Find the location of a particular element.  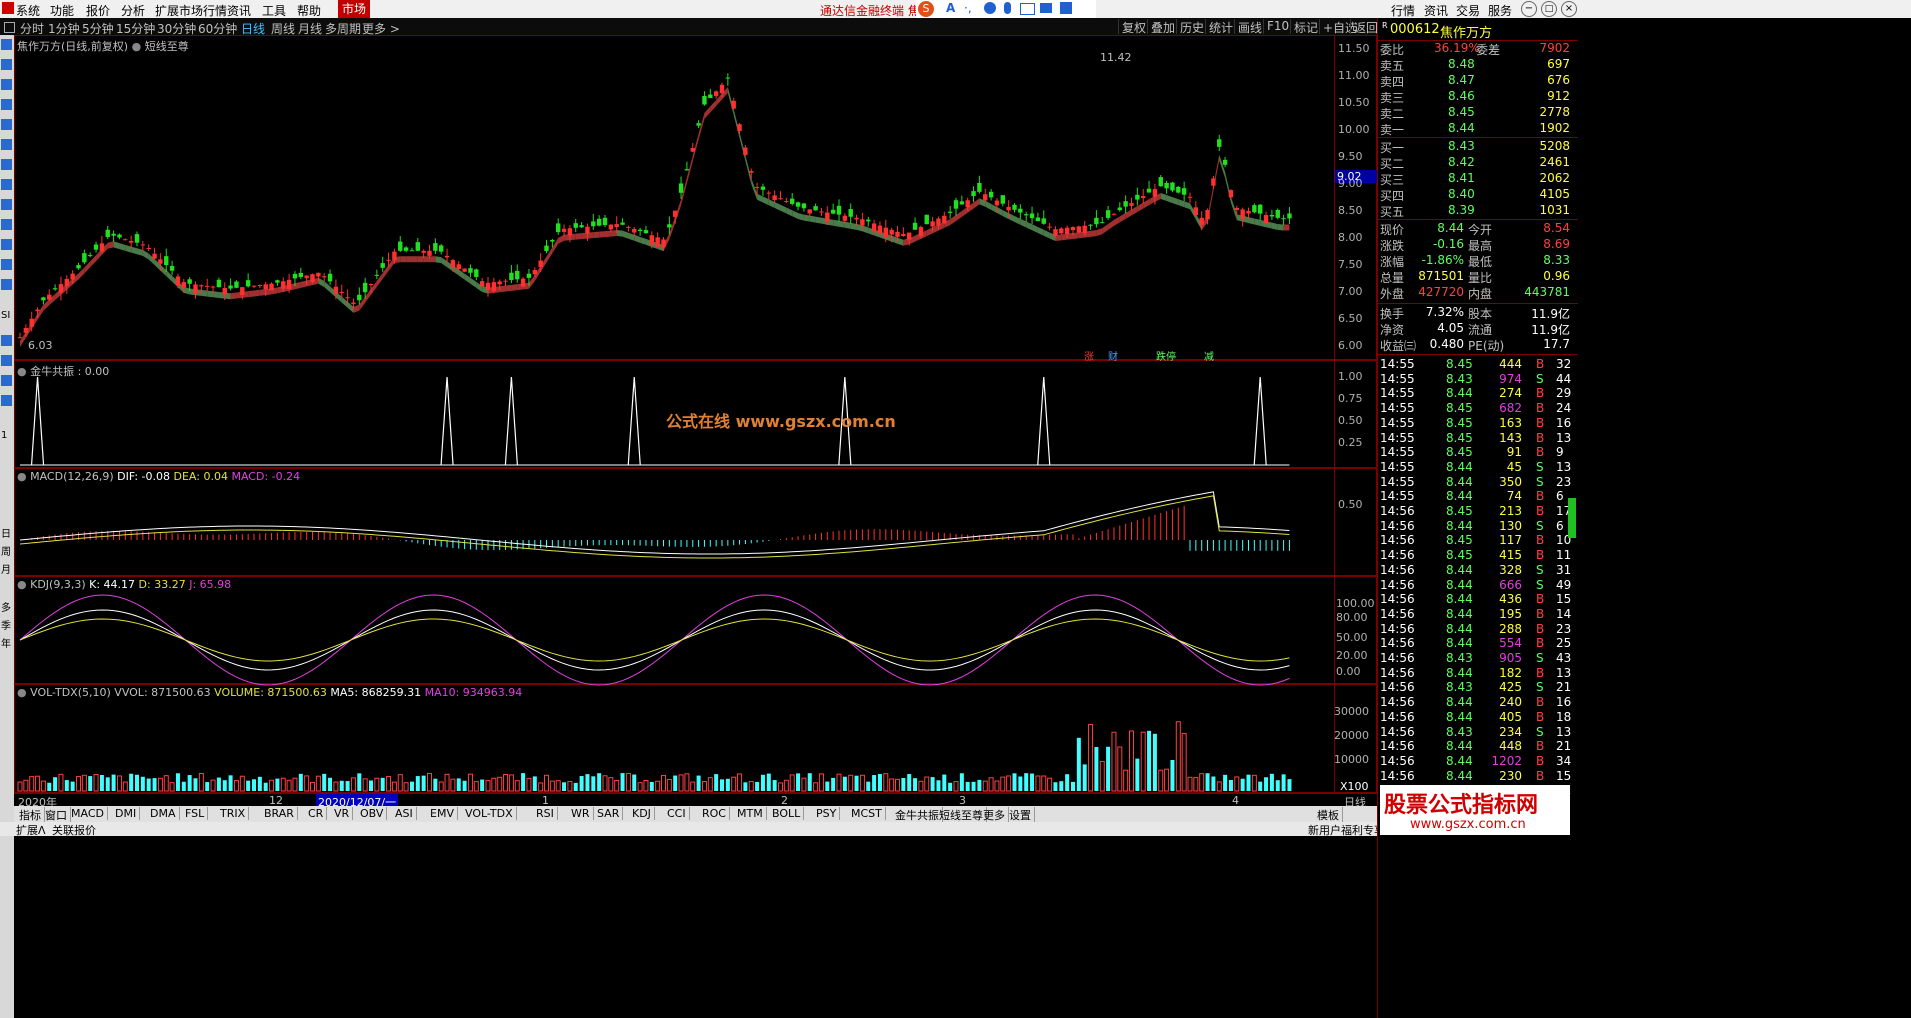

tick-row: 14:56 8.45 117 B 10 is located at coordinates (1478, 540).